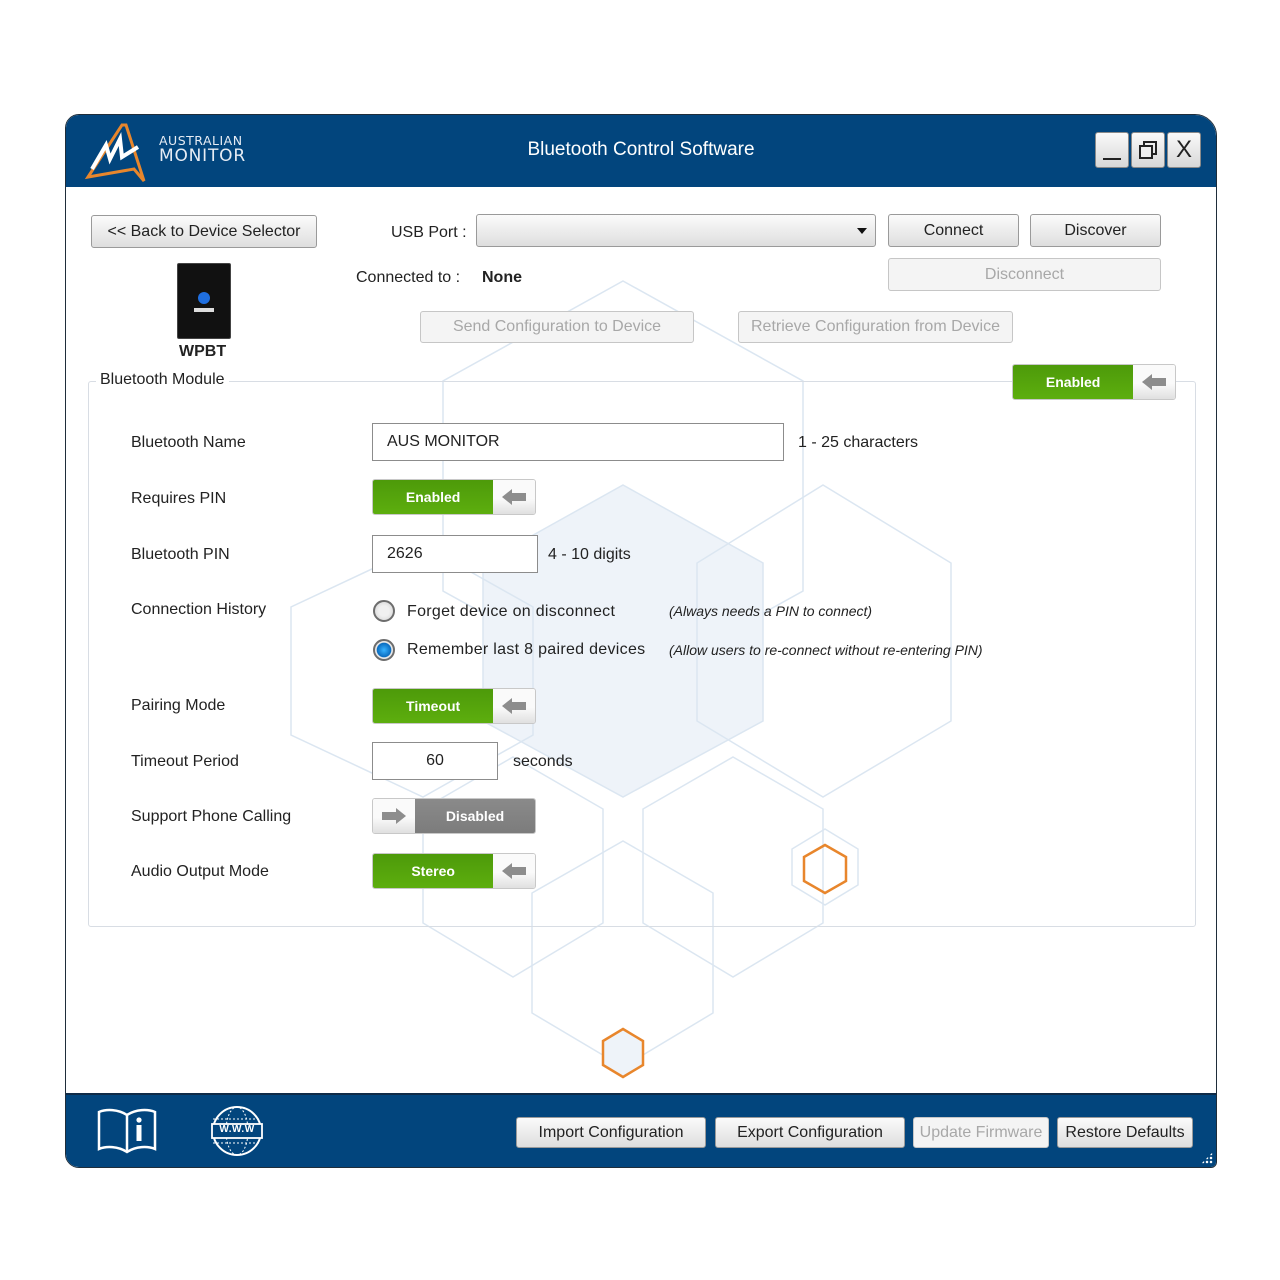 Image resolution: width=1280 pixels, height=1280 pixels. Describe the element at coordinates (384, 611) in the screenshot. I see `forget-device-radio` at that location.